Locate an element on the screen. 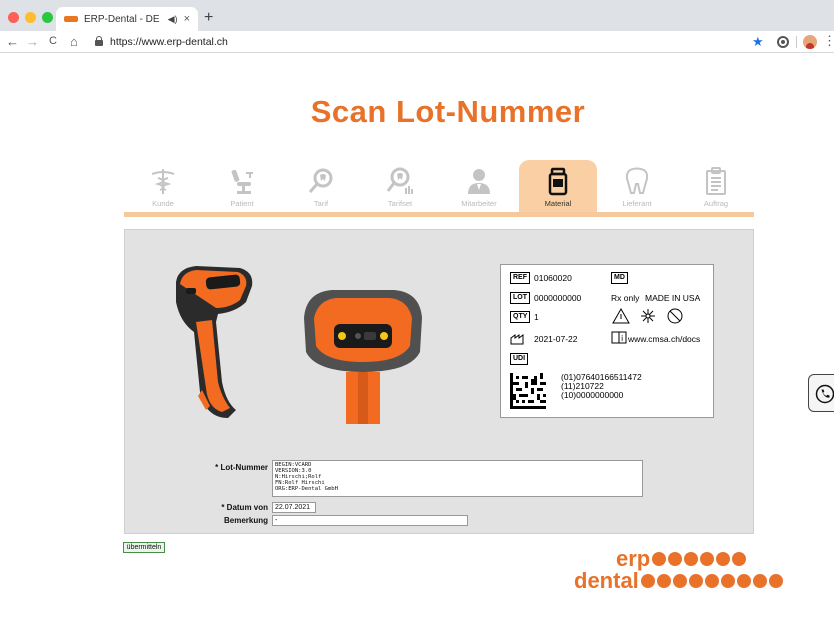 Image resolution: width=834 pixels, height=624 pixels. step-lieferant: Lieferant is located at coordinates (637, 186).